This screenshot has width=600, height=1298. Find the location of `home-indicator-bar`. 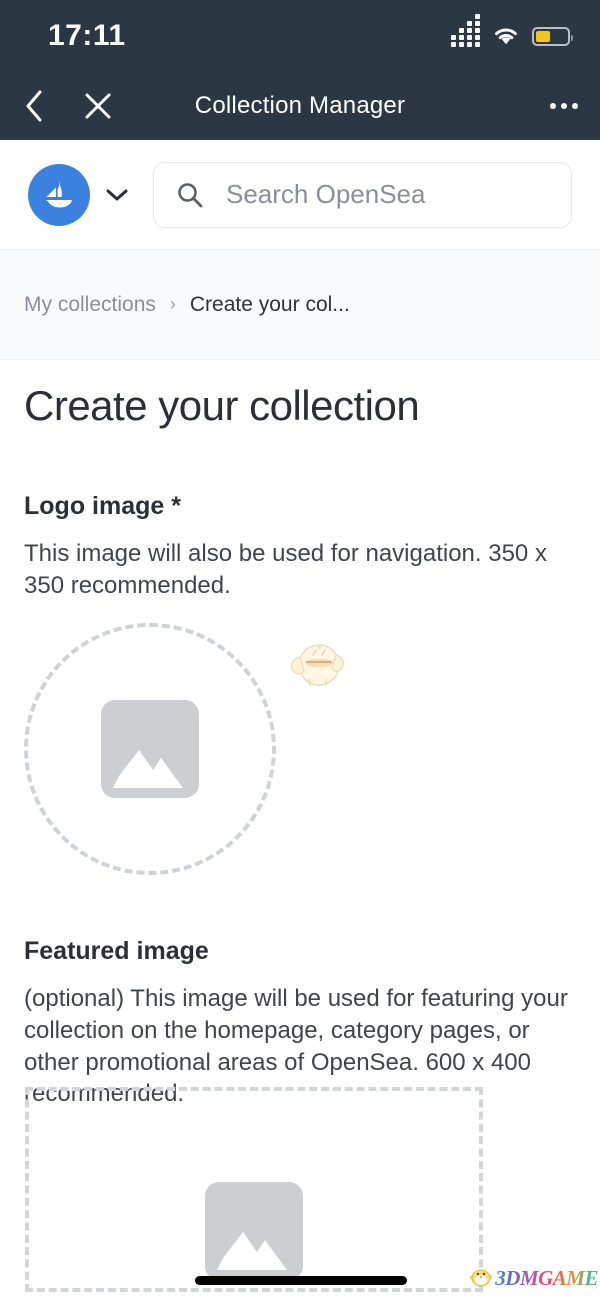

home-indicator-bar is located at coordinates (301, 1280).